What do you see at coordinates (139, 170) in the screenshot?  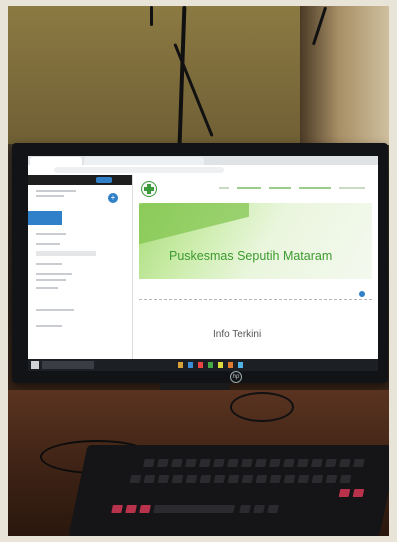 I see `url-field` at bounding box center [139, 170].